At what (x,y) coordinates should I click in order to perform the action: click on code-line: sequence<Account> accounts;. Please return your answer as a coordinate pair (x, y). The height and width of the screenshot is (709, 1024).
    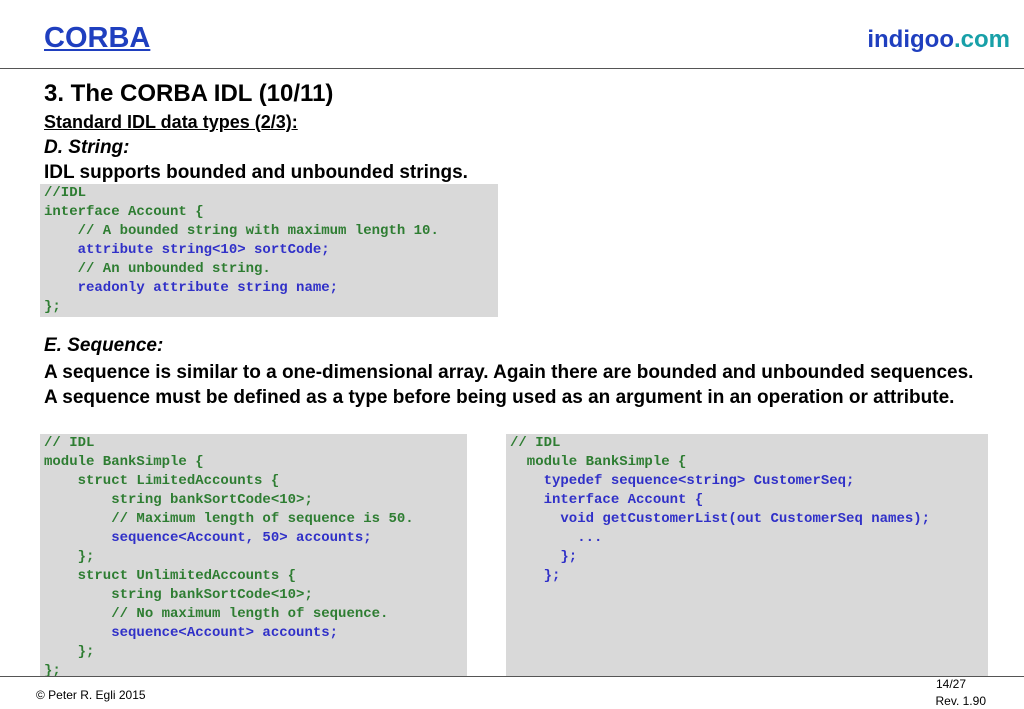
    Looking at the image, I should click on (191, 633).